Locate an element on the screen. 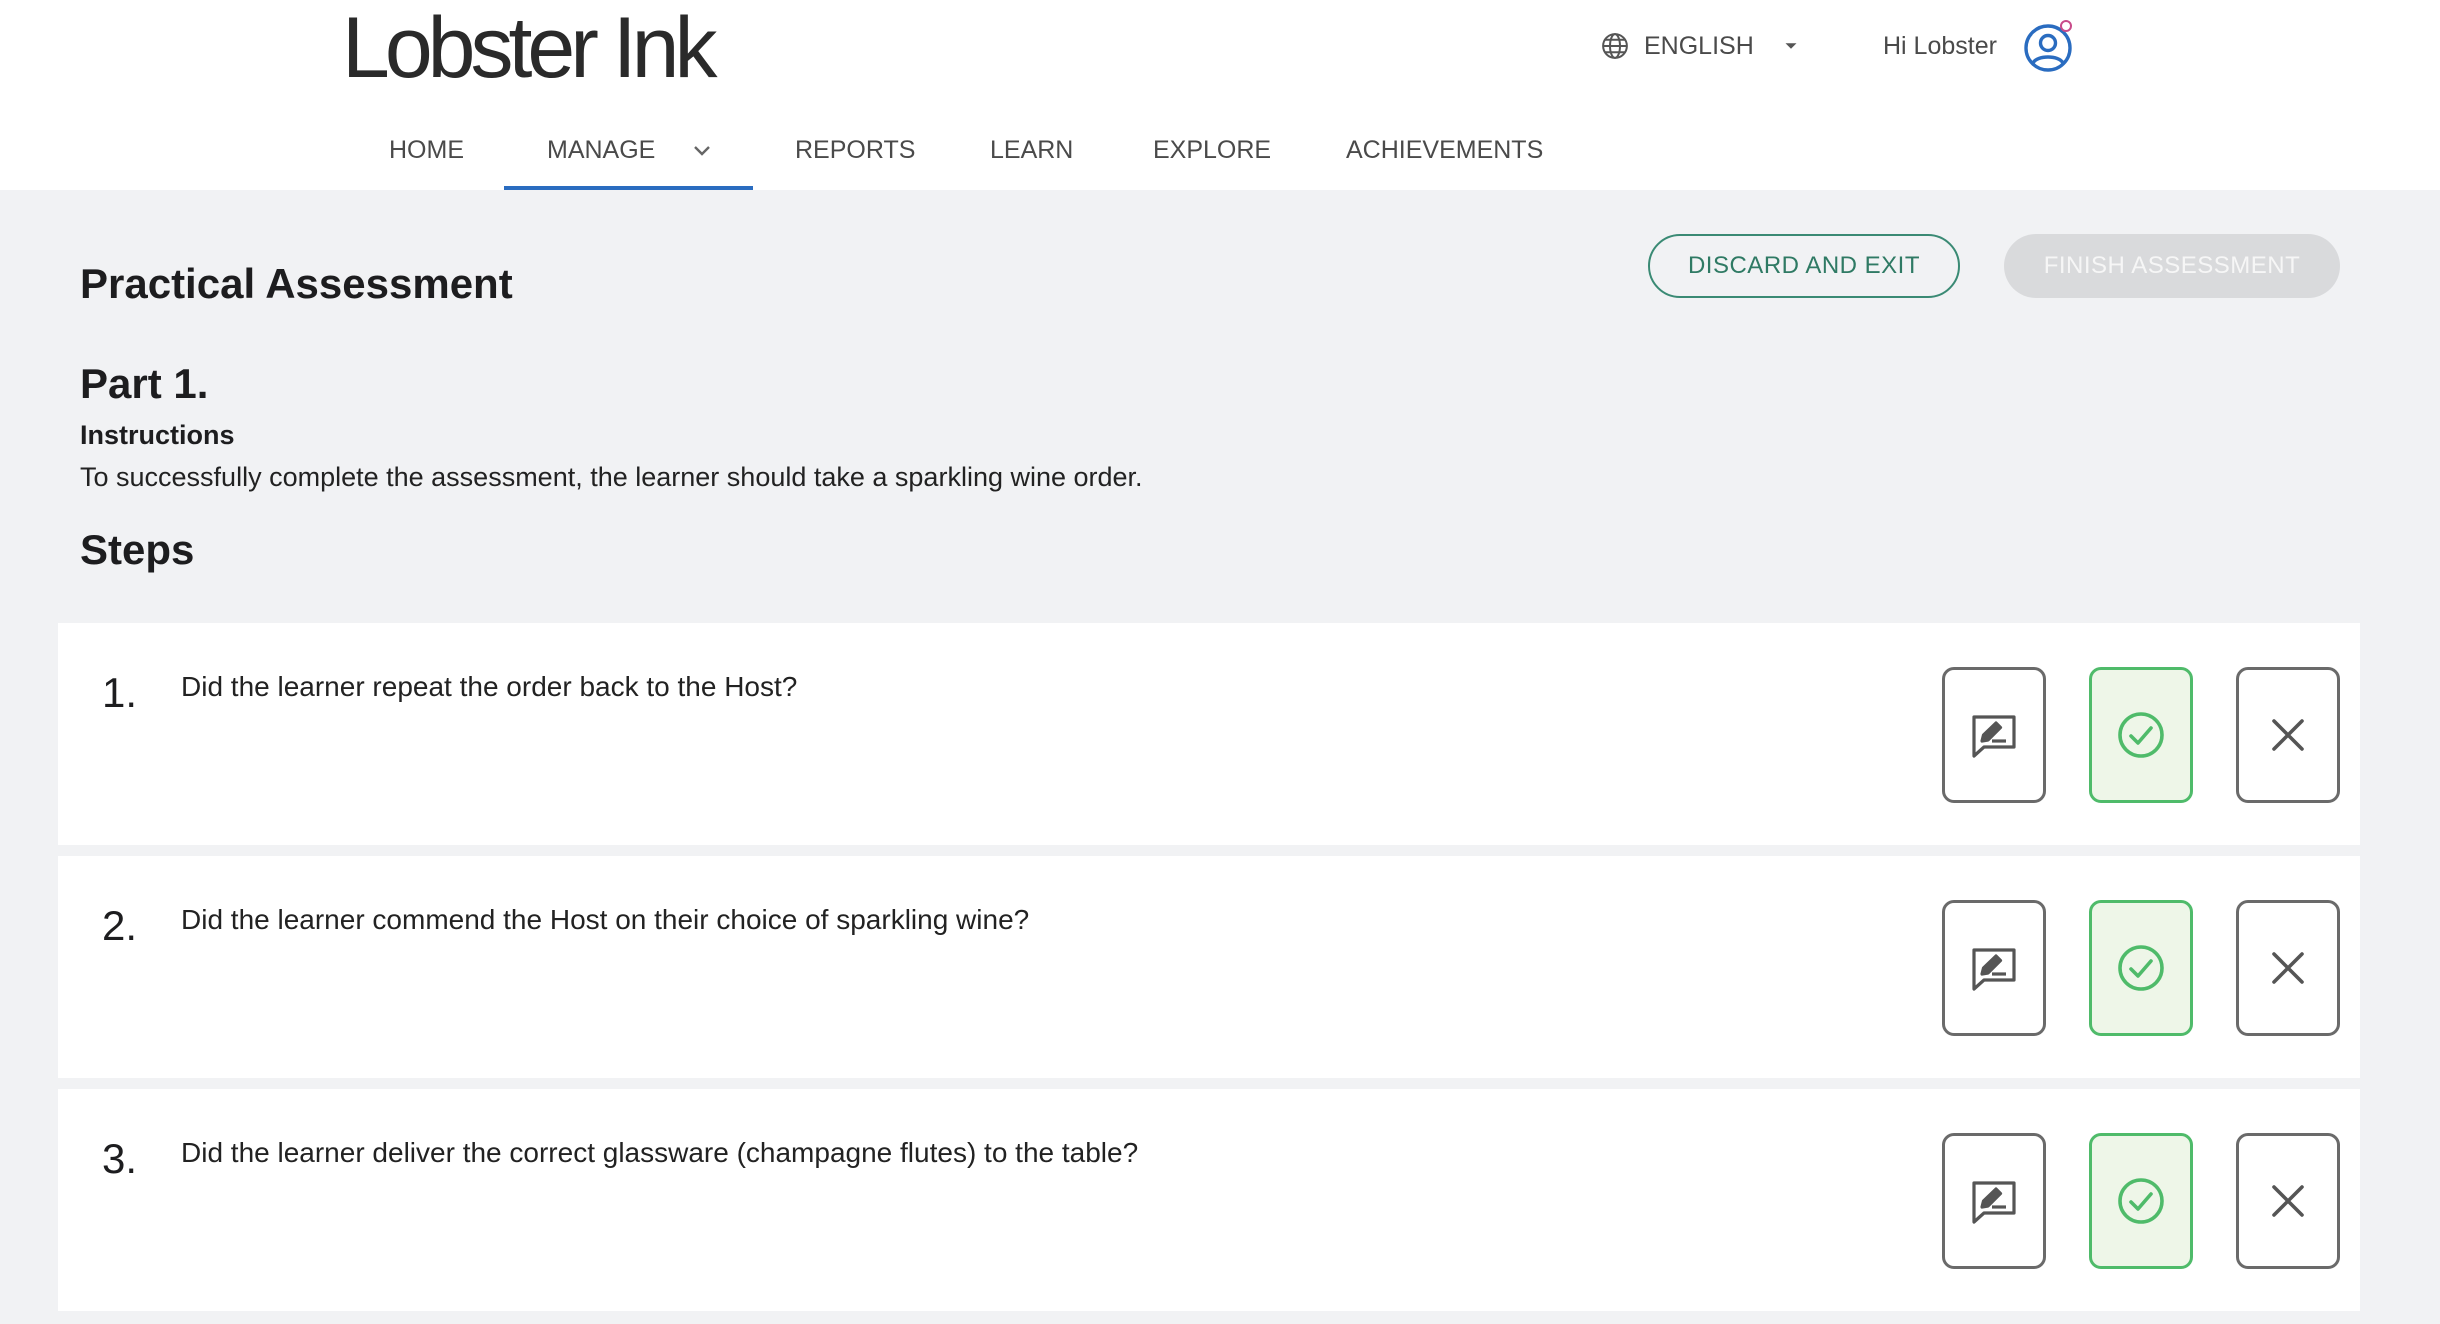 This screenshot has width=2440, height=1324. language-selector: ENGLISH is located at coordinates (1701, 46).